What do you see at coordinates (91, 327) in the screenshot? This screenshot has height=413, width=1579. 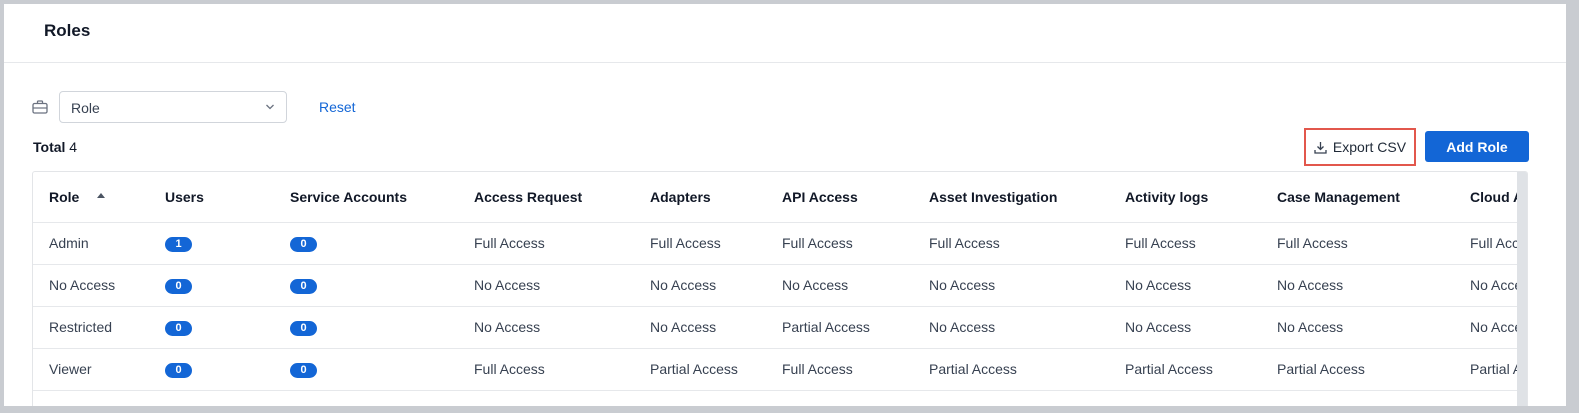 I see `cell-role: Restricted` at bounding box center [91, 327].